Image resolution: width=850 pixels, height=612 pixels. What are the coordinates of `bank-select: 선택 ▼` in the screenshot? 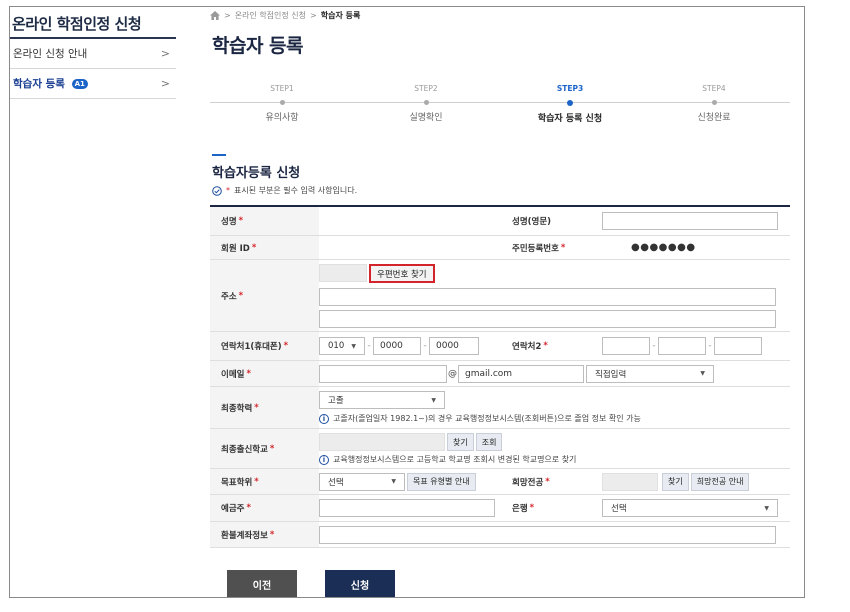 It's located at (690, 508).